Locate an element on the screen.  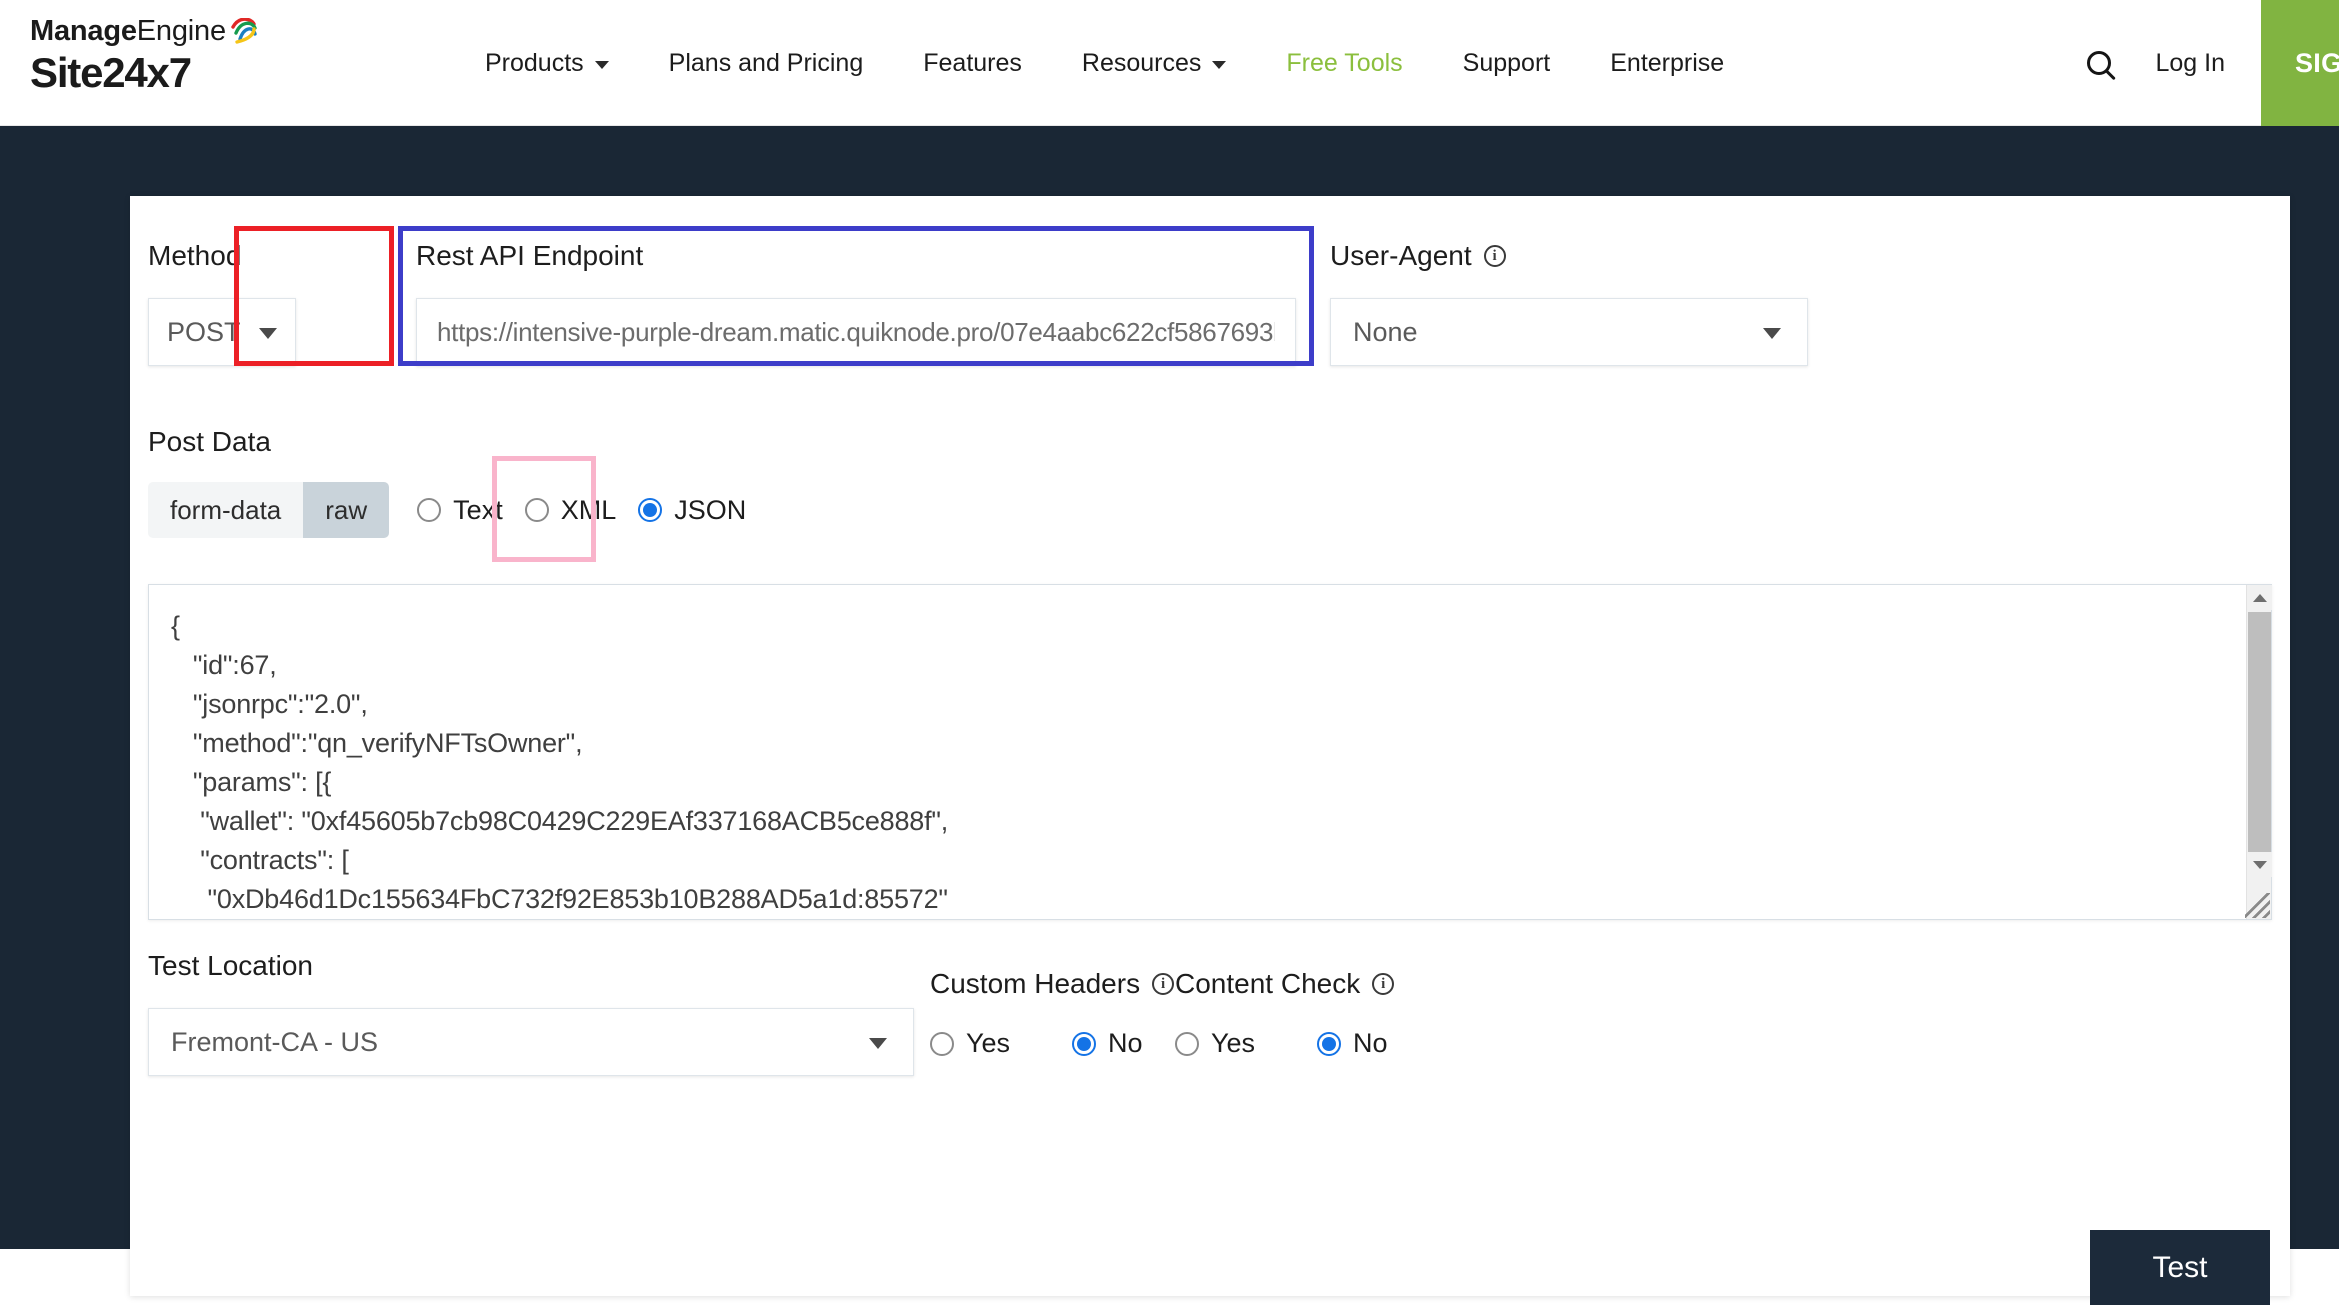
triangle-up-glyph is located at coordinates (2259, 597).